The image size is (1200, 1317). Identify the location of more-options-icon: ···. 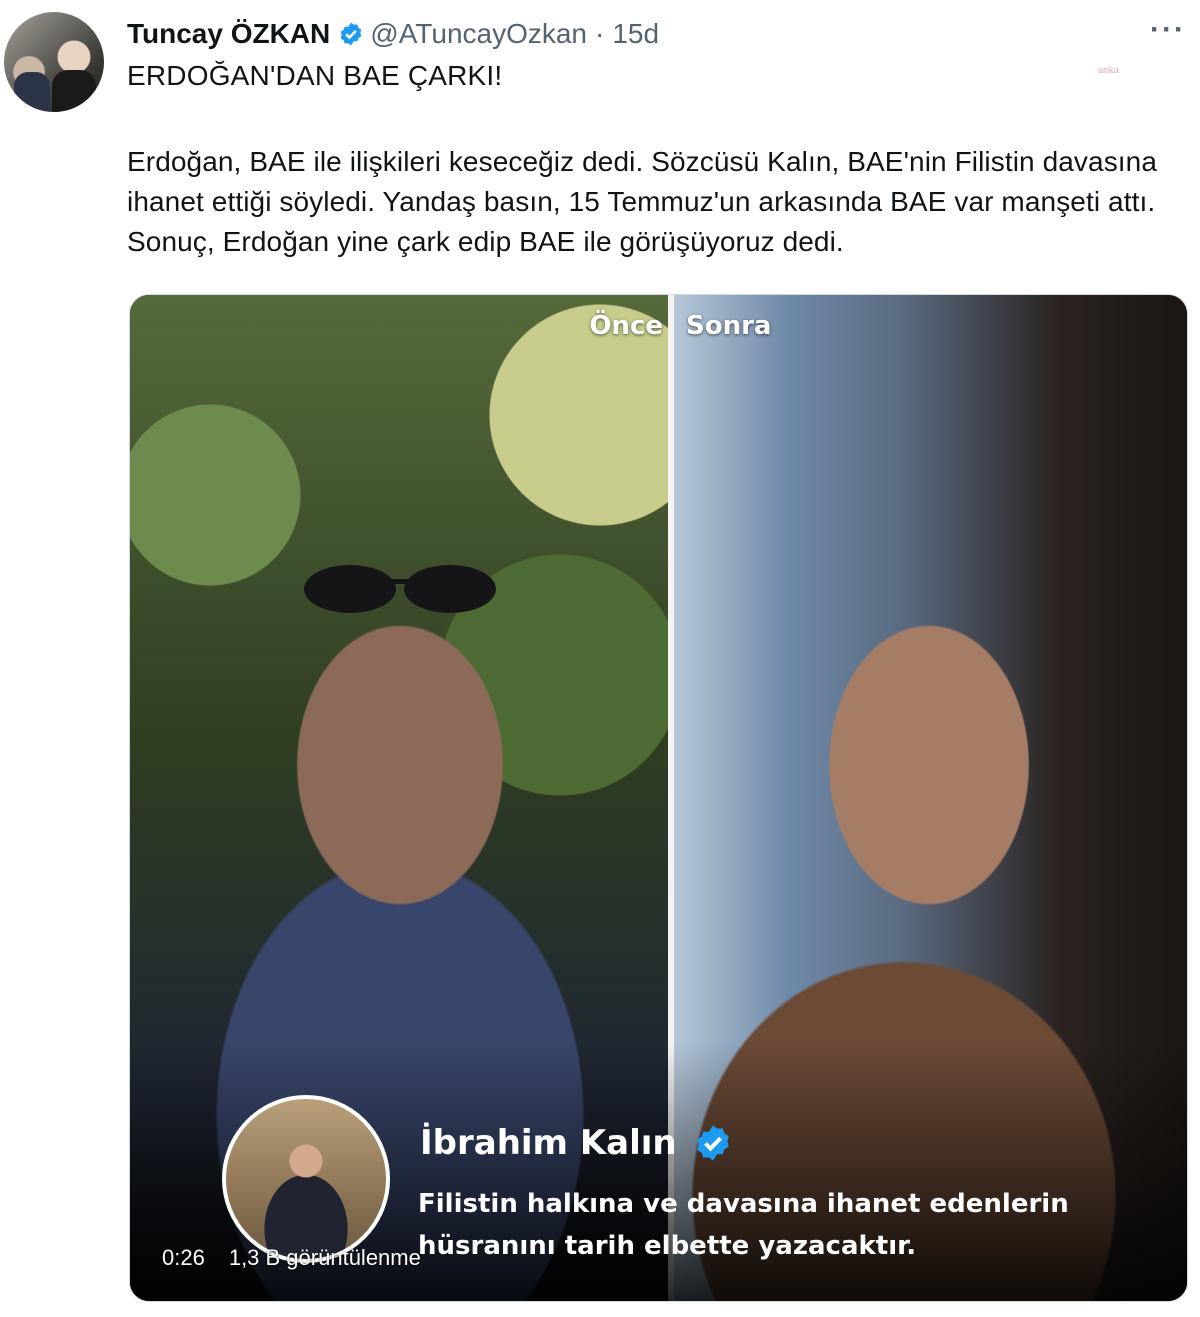
(1168, 30).